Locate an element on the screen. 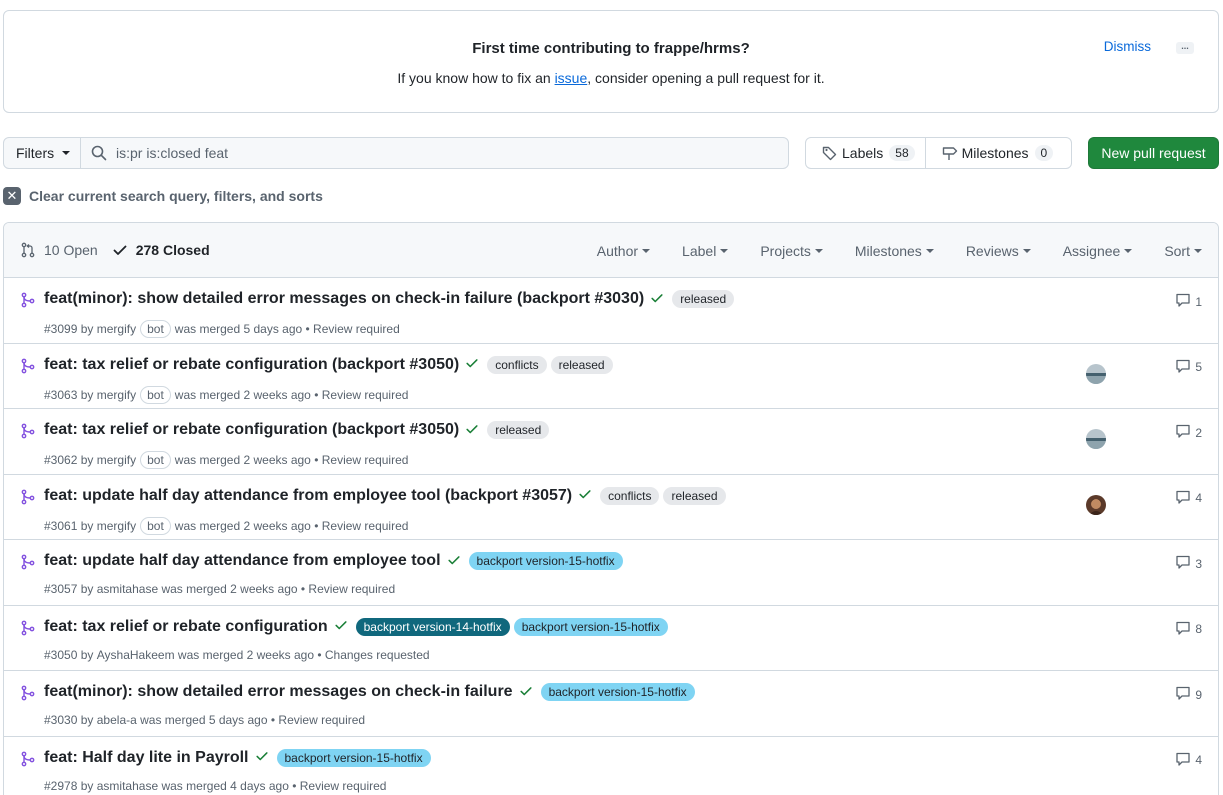  comments-link: 2 is located at coordinates (1188, 432).